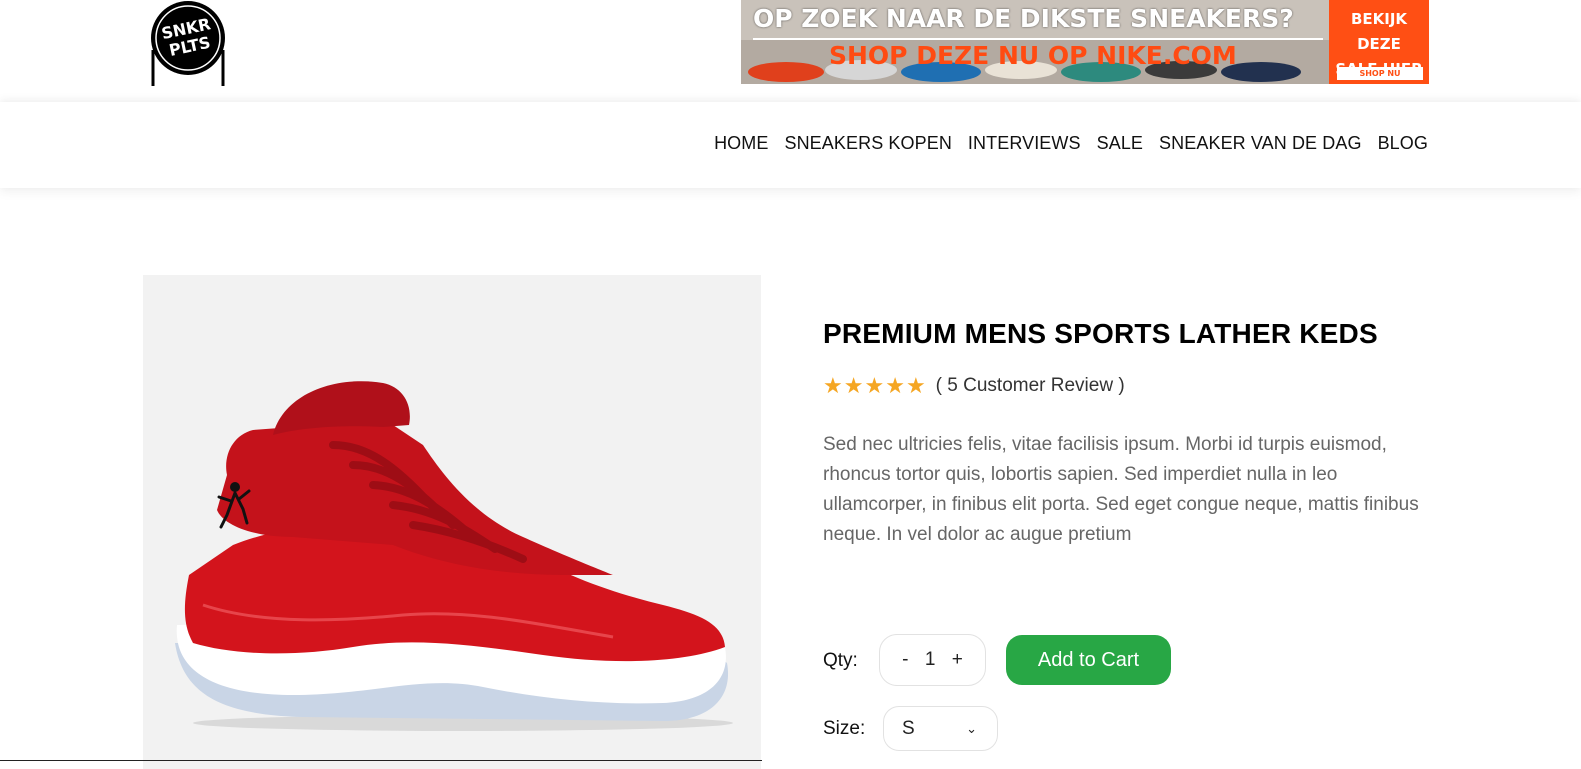  I want to click on logo-icon: SNKR PLTS, so click(188, 43).